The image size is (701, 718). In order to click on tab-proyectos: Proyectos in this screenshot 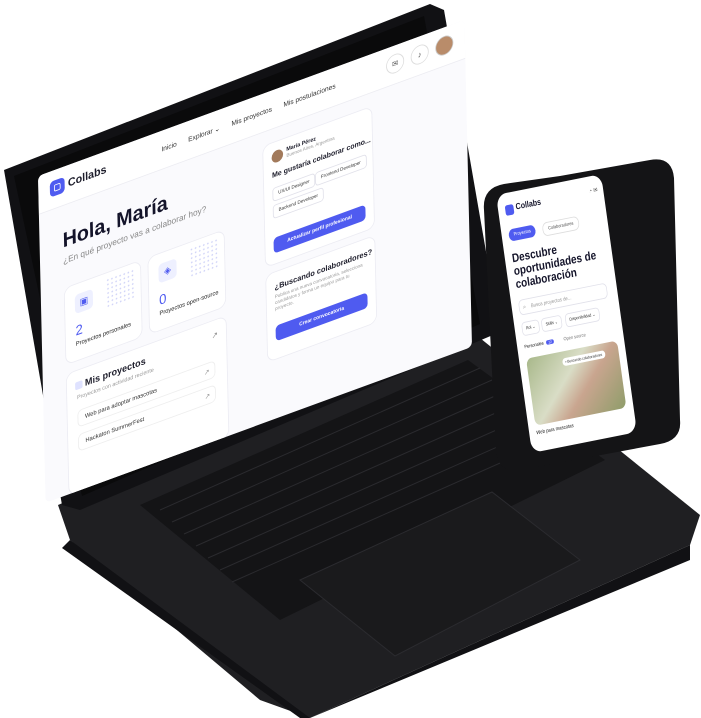, I will do `click(522, 233)`.